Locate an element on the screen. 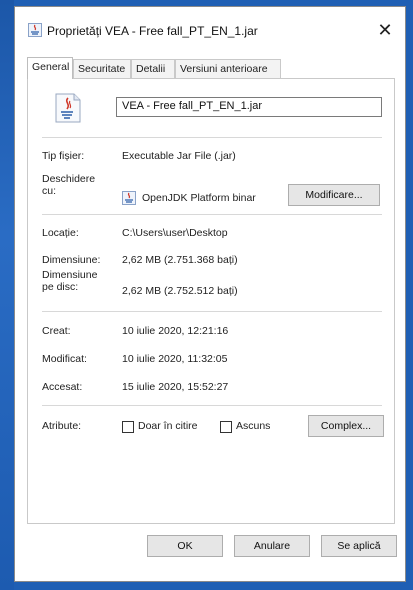  location-value: C:\Users\user\Desktop is located at coordinates (175, 233).